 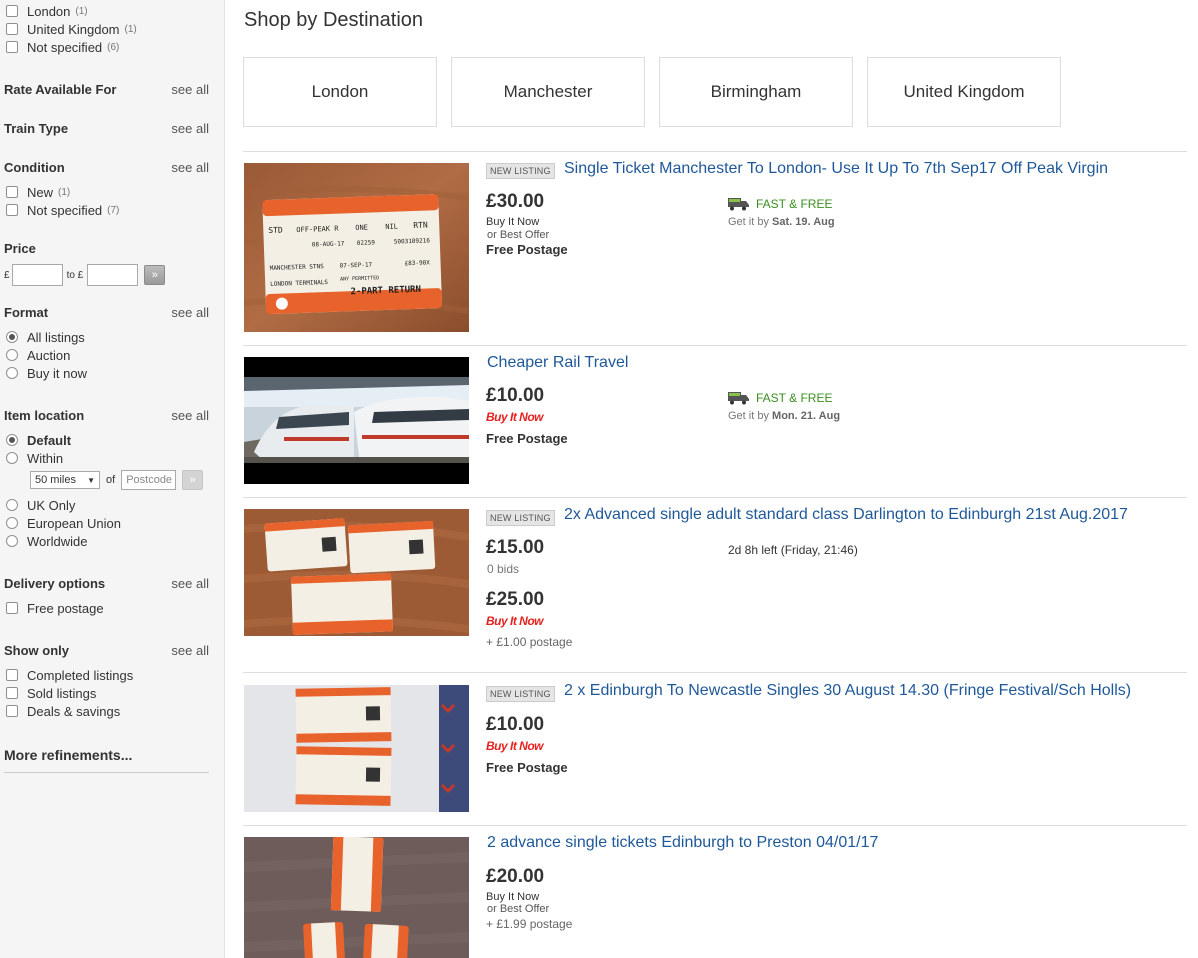 I want to click on location-within: Within, so click(x=34, y=458).